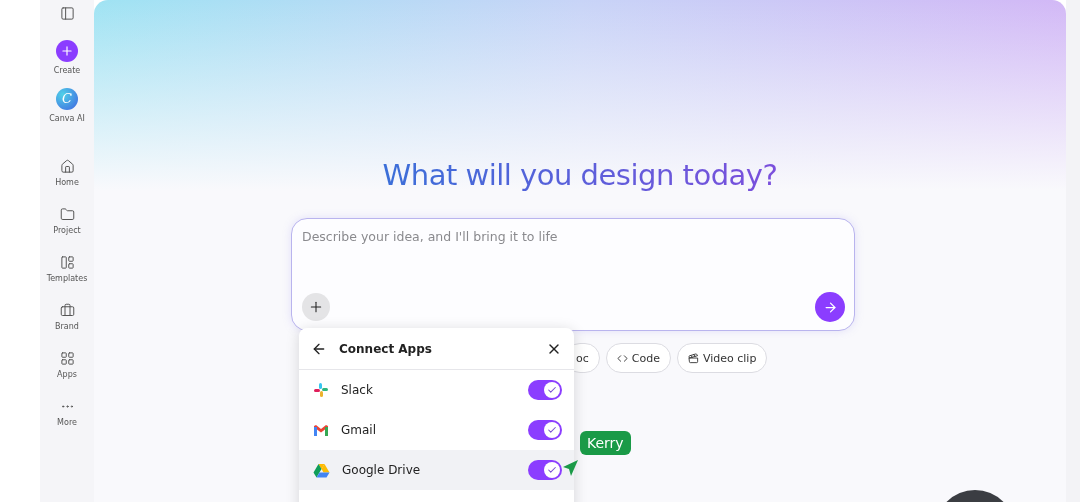 This screenshot has height=502, width=1080. What do you see at coordinates (638, 358) in the screenshot?
I see `suggestion-chip: Code` at bounding box center [638, 358].